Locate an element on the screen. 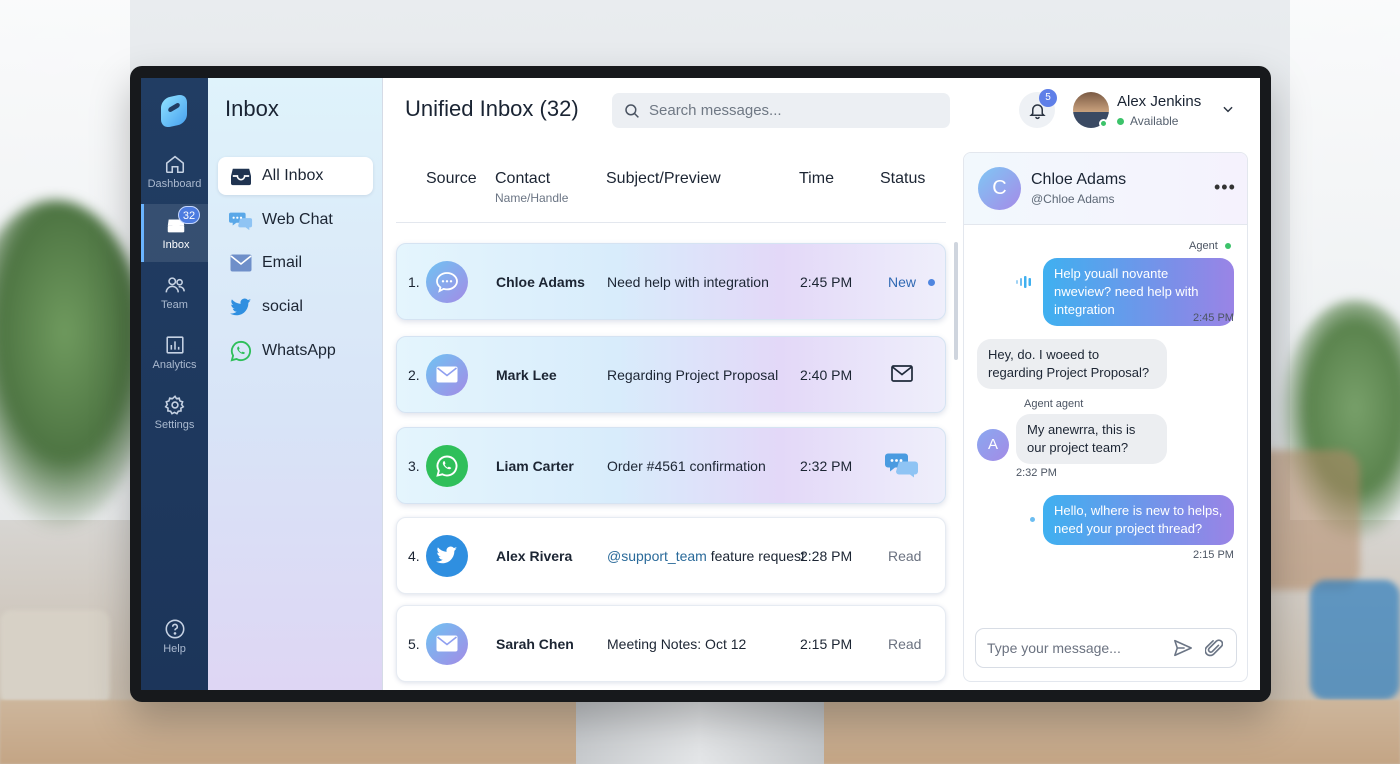 The width and height of the screenshot is (1400, 764). sender-label-text: Agent is located at coordinates (1203, 246).